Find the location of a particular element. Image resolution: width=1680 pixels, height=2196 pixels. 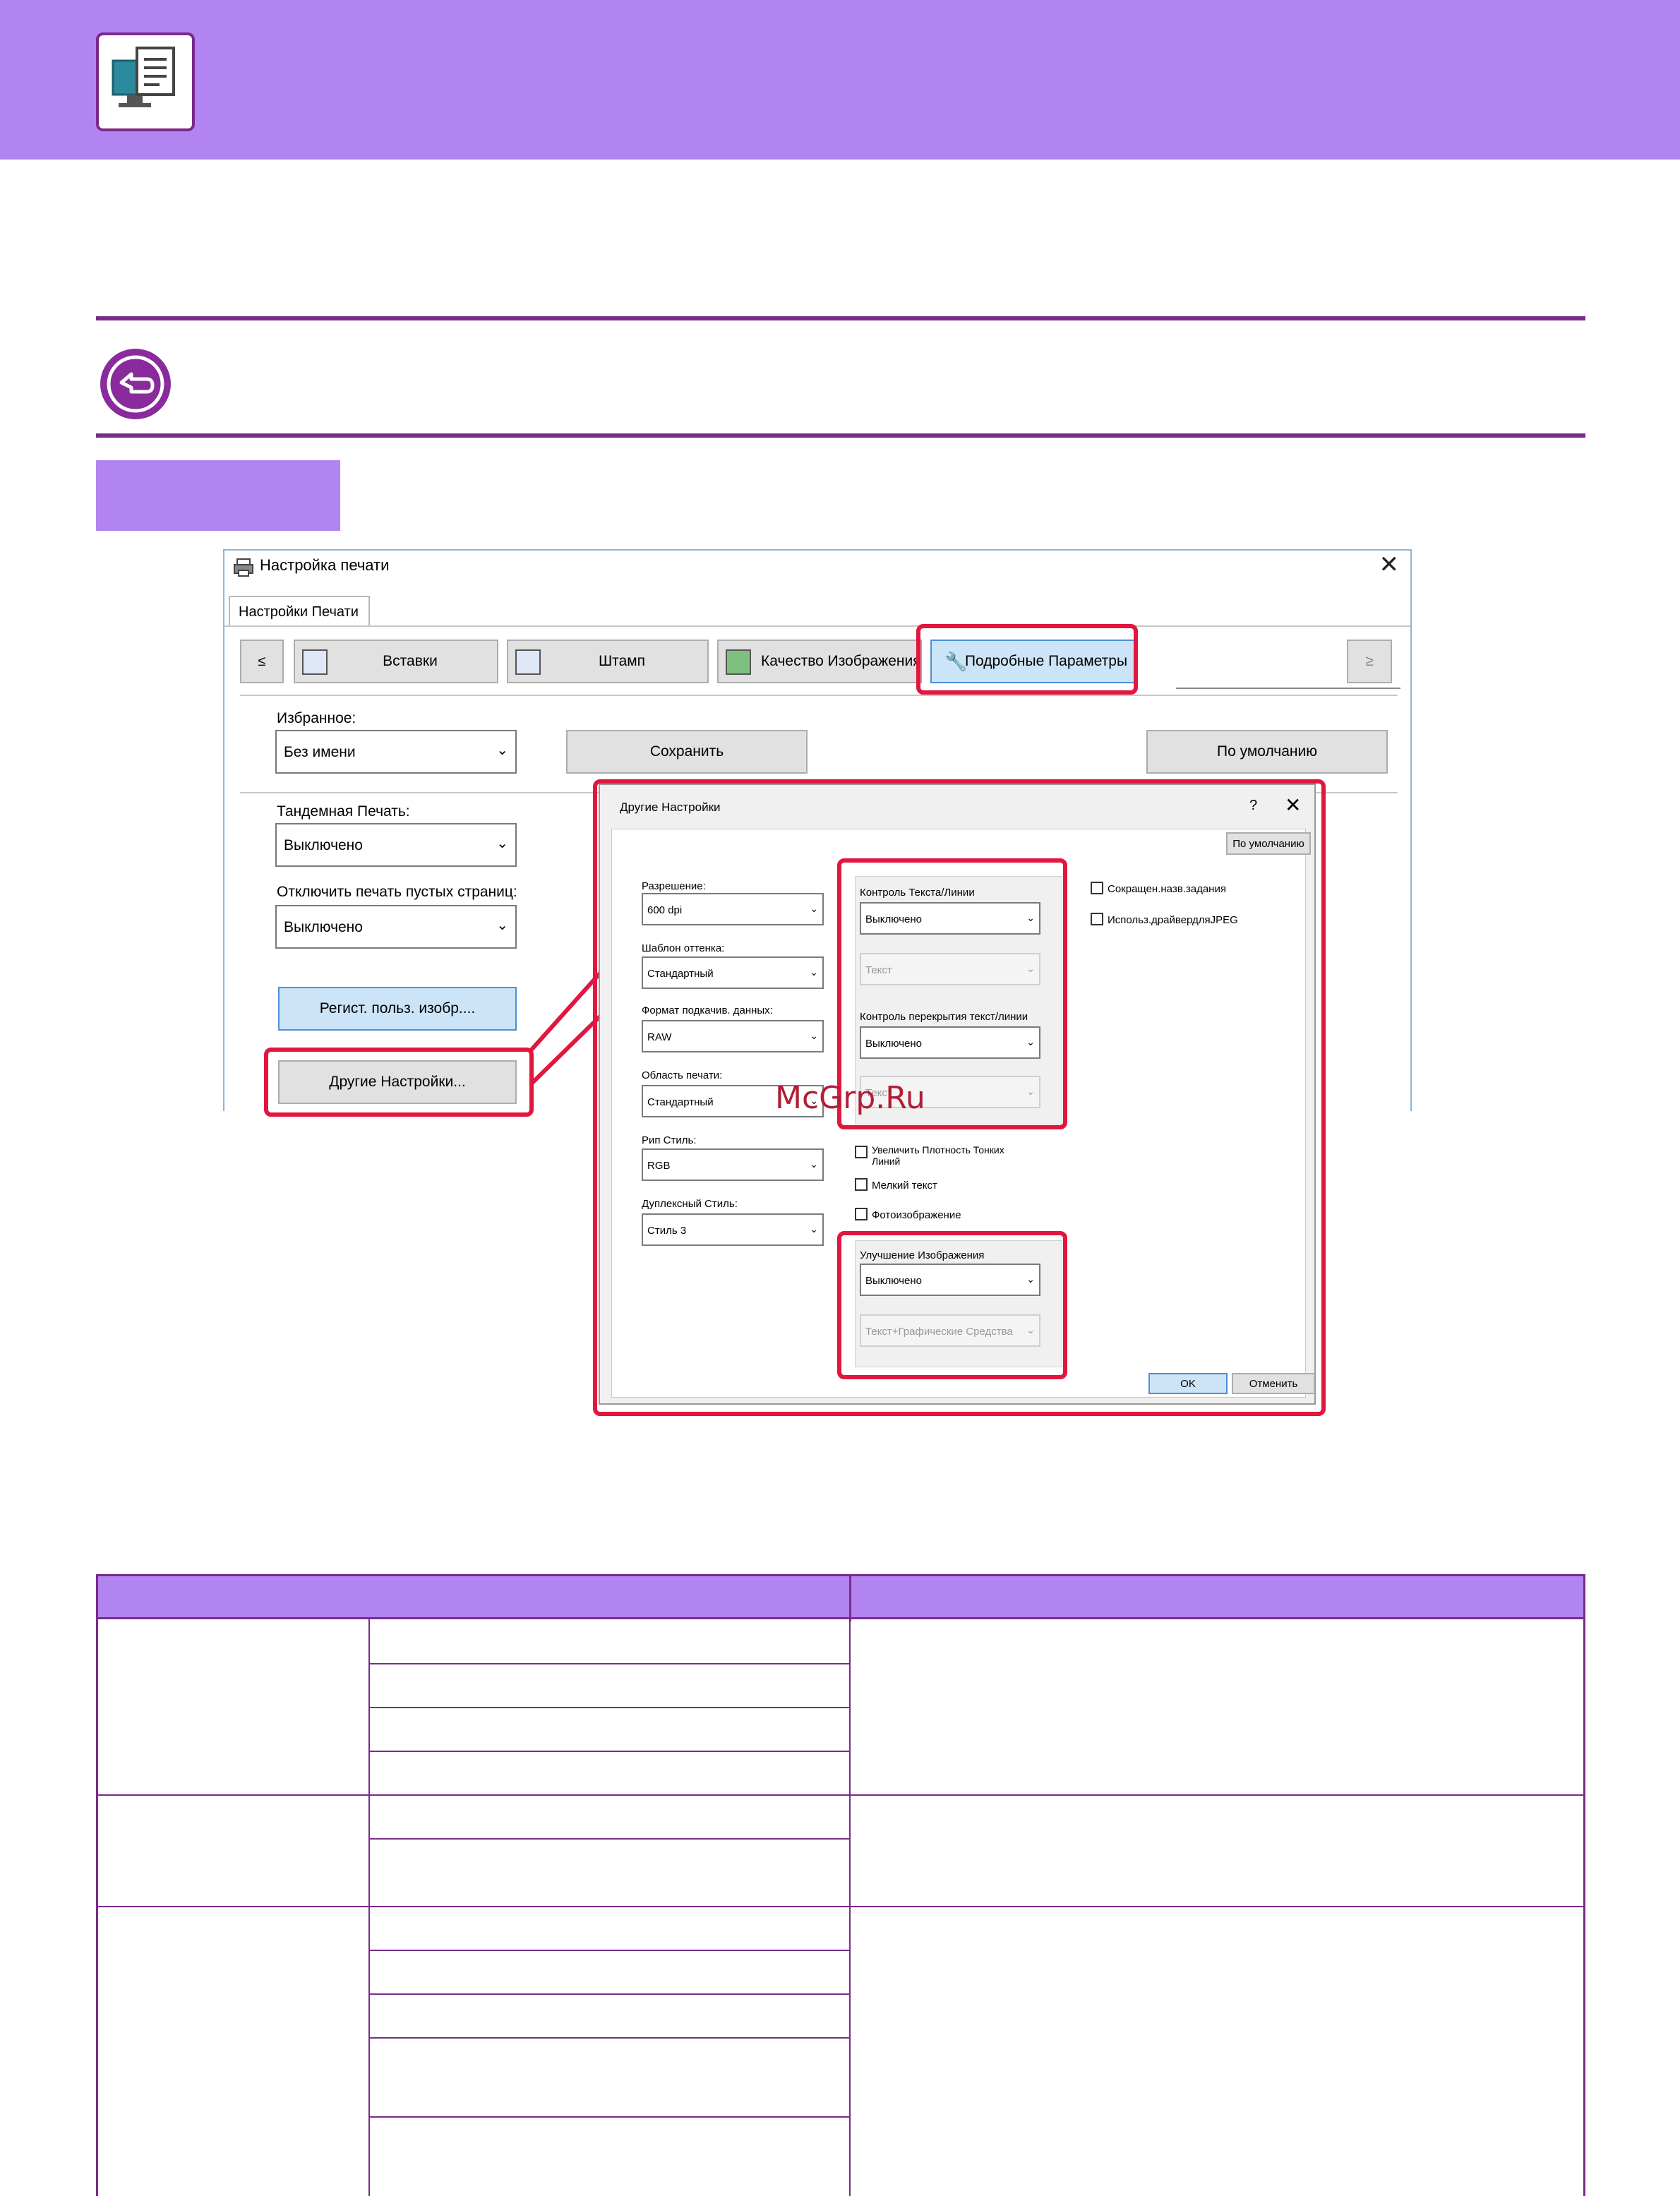

table-header is located at coordinates (841, 1597).